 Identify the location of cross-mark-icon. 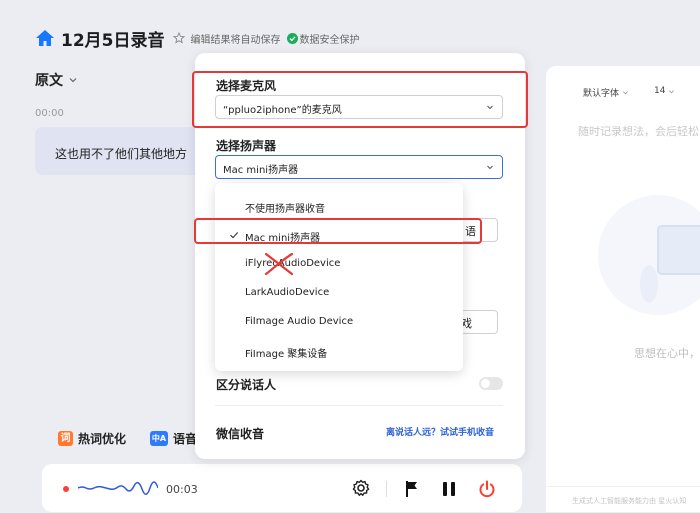
(279, 264).